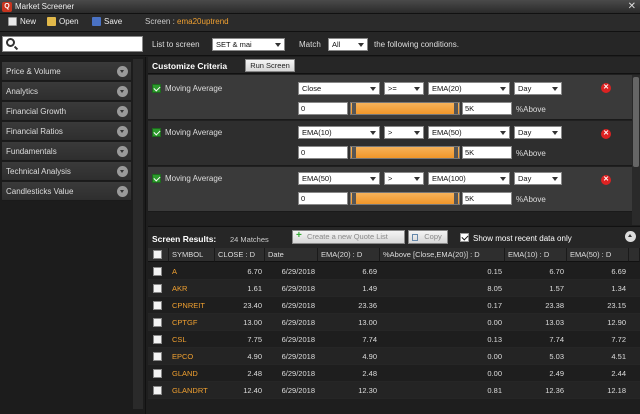  Describe the element at coordinates (394, 288) in the screenshot. I see `table-row: AKR 1.61 6/29/2018 1.49 8.05 1.57 1.34` at that location.